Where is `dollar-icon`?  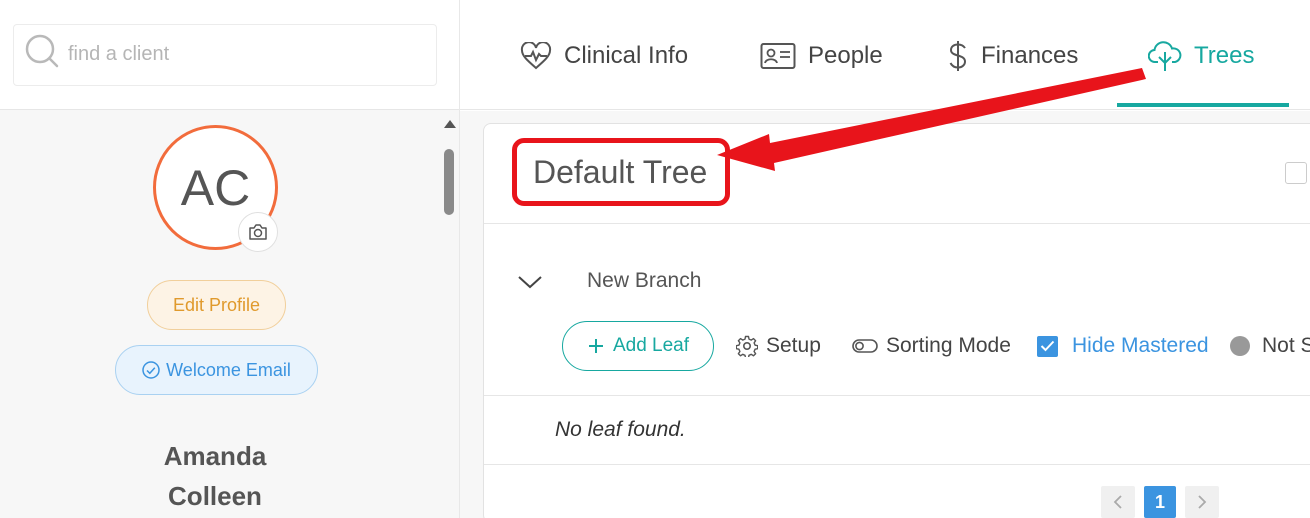
dollar-icon is located at coordinates (958, 56).